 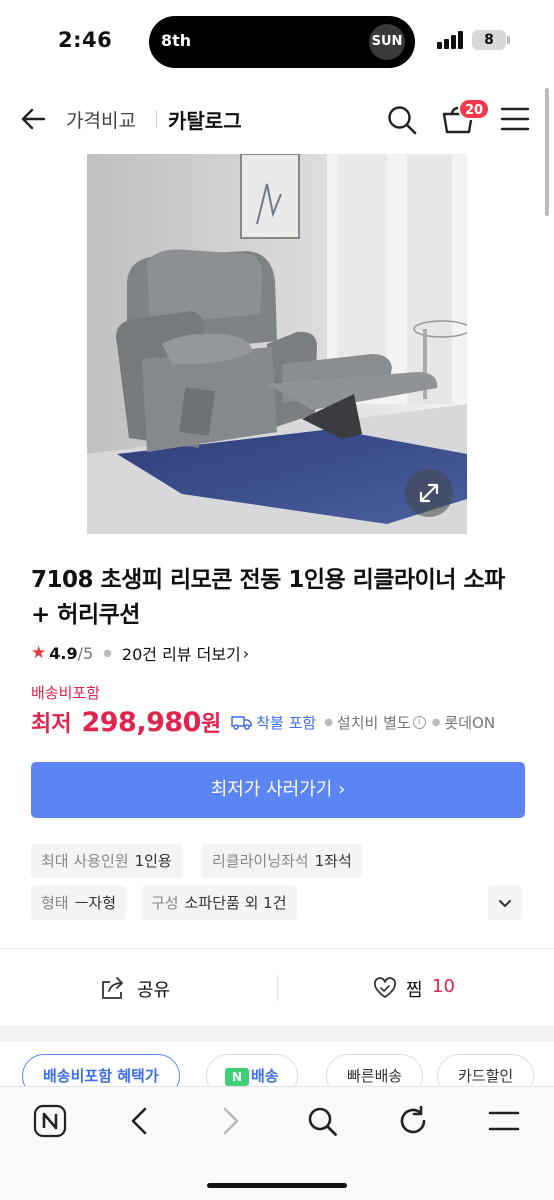 I want to click on filter-shipping-included: 배송비포함 혜택가, so click(x=101, y=1070).